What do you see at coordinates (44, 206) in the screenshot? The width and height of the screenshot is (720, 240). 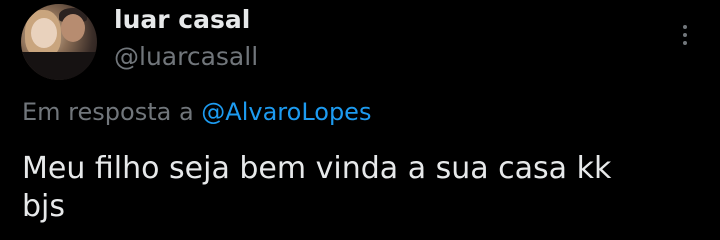 I see `tweet-text-line: bjs` at bounding box center [44, 206].